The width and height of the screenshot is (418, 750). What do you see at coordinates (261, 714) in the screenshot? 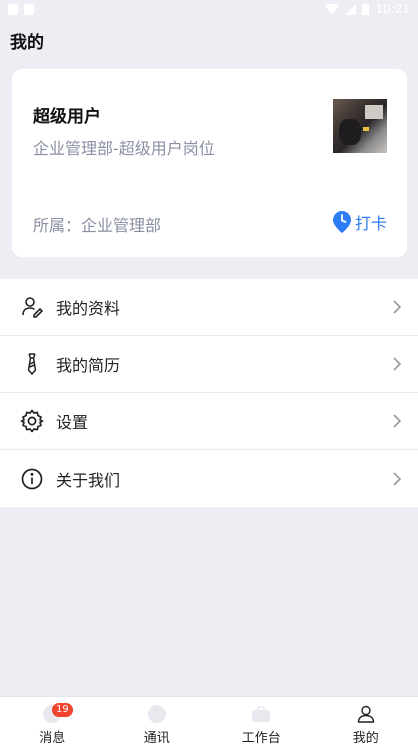
I see `workbench-icon` at bounding box center [261, 714].